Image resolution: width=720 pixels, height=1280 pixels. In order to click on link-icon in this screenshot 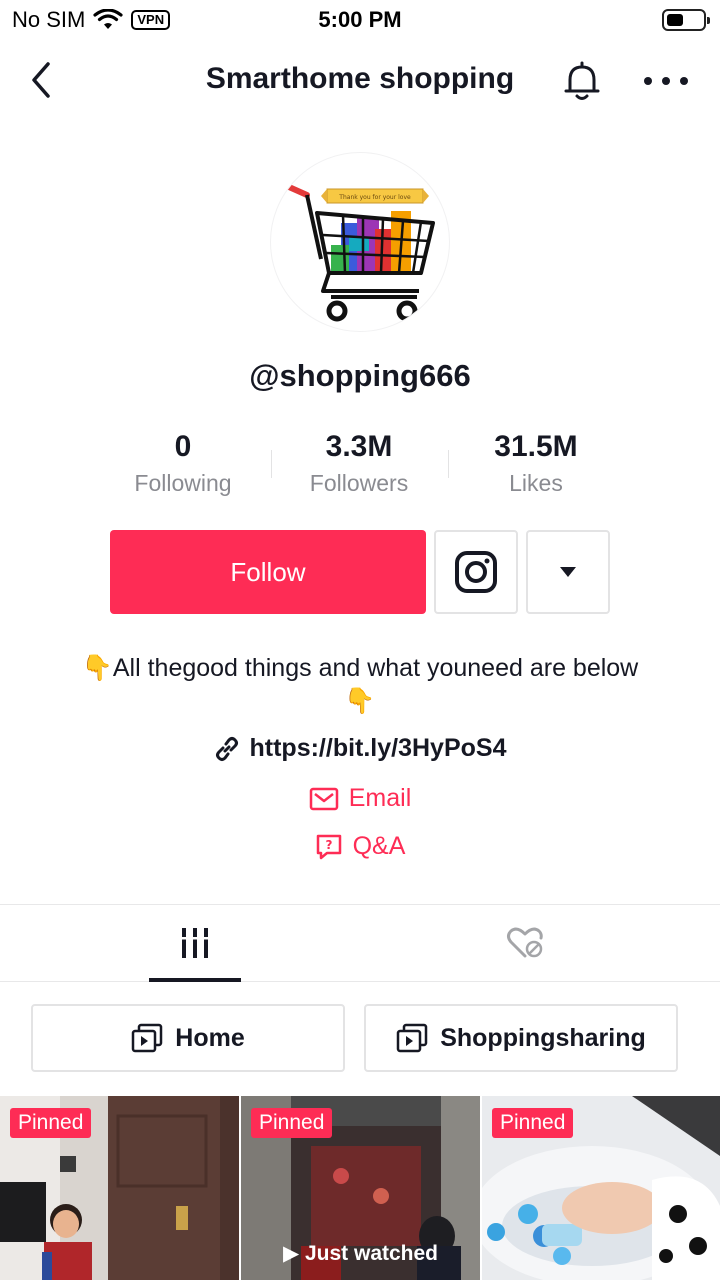, I will do `click(226, 748)`.